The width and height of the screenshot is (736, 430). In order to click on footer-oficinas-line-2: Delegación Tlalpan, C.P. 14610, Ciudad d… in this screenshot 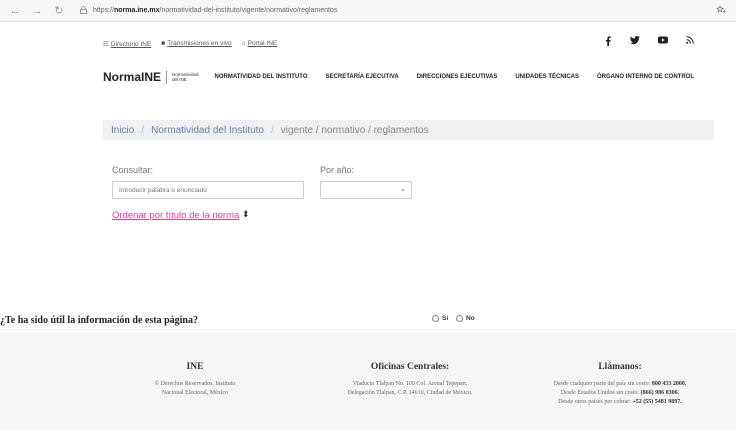, I will do `click(410, 393)`.